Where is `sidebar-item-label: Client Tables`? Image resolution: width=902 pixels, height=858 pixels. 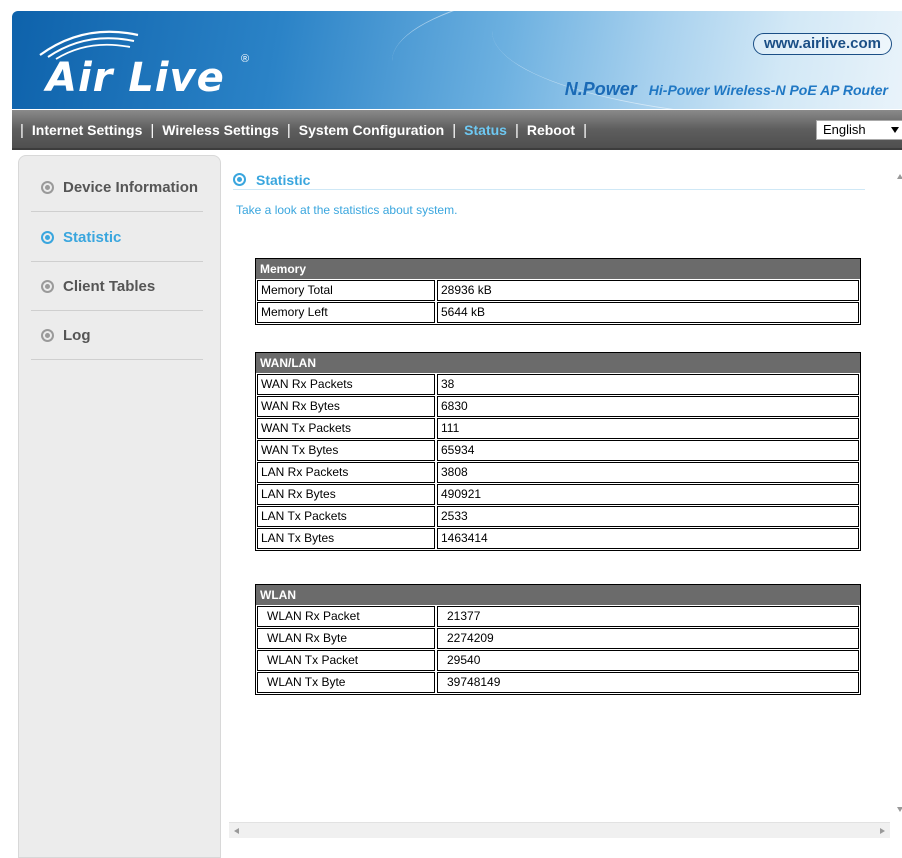
sidebar-item-label: Client Tables is located at coordinates (109, 286).